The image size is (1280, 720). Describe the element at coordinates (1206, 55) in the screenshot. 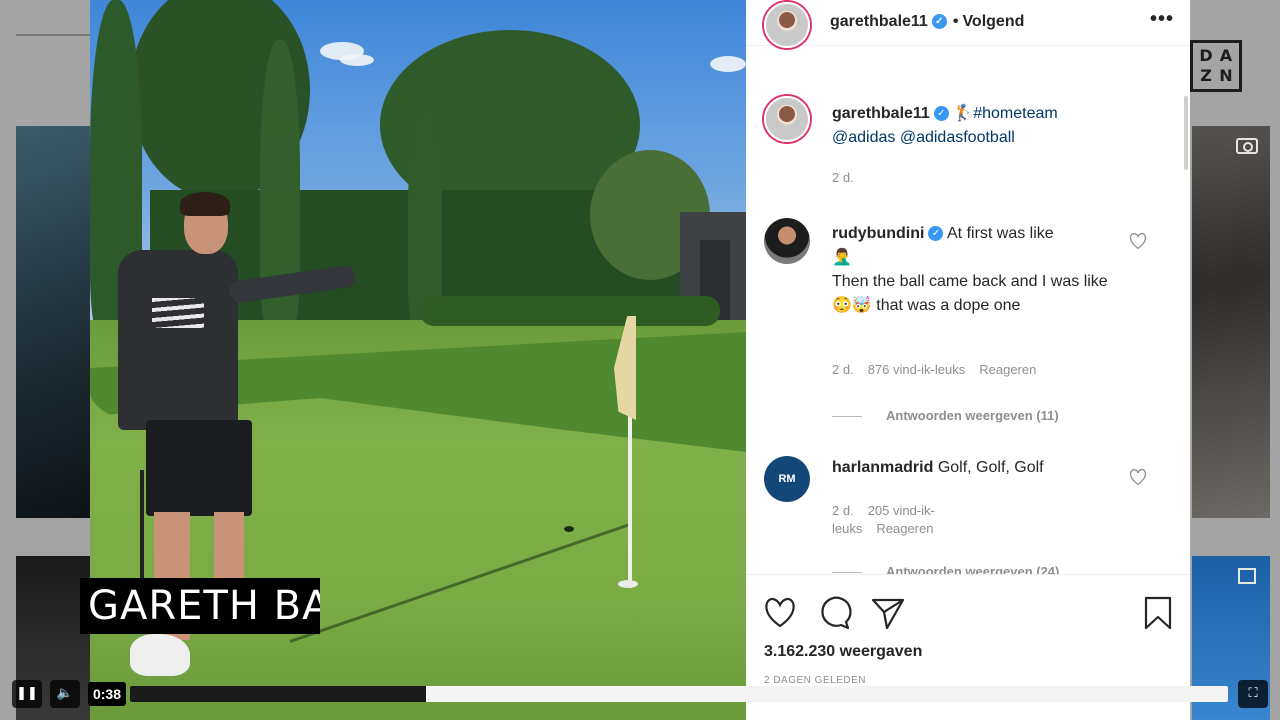

I see `logo-letter: D` at that location.